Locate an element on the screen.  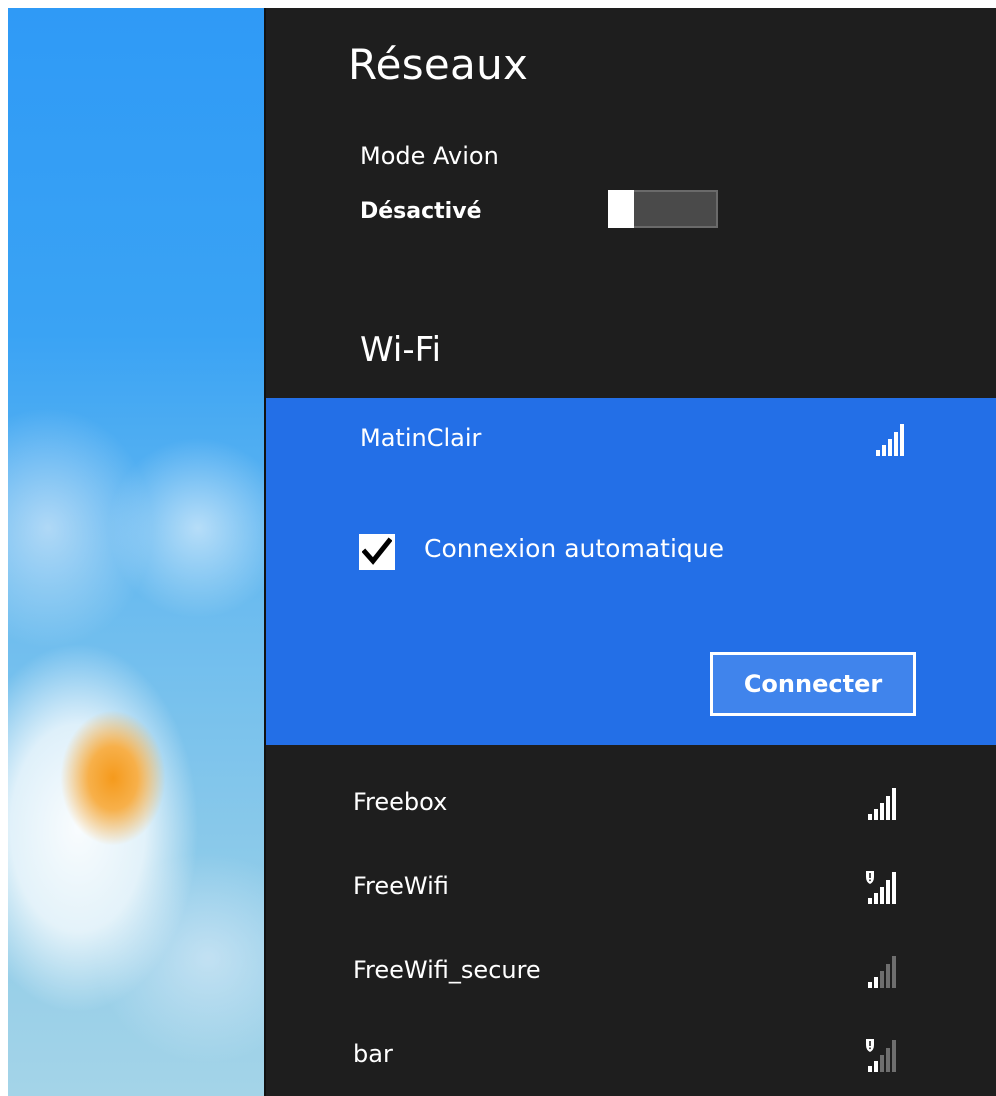
auto-connect-label: Connexion automatique is located at coordinates (574, 548).